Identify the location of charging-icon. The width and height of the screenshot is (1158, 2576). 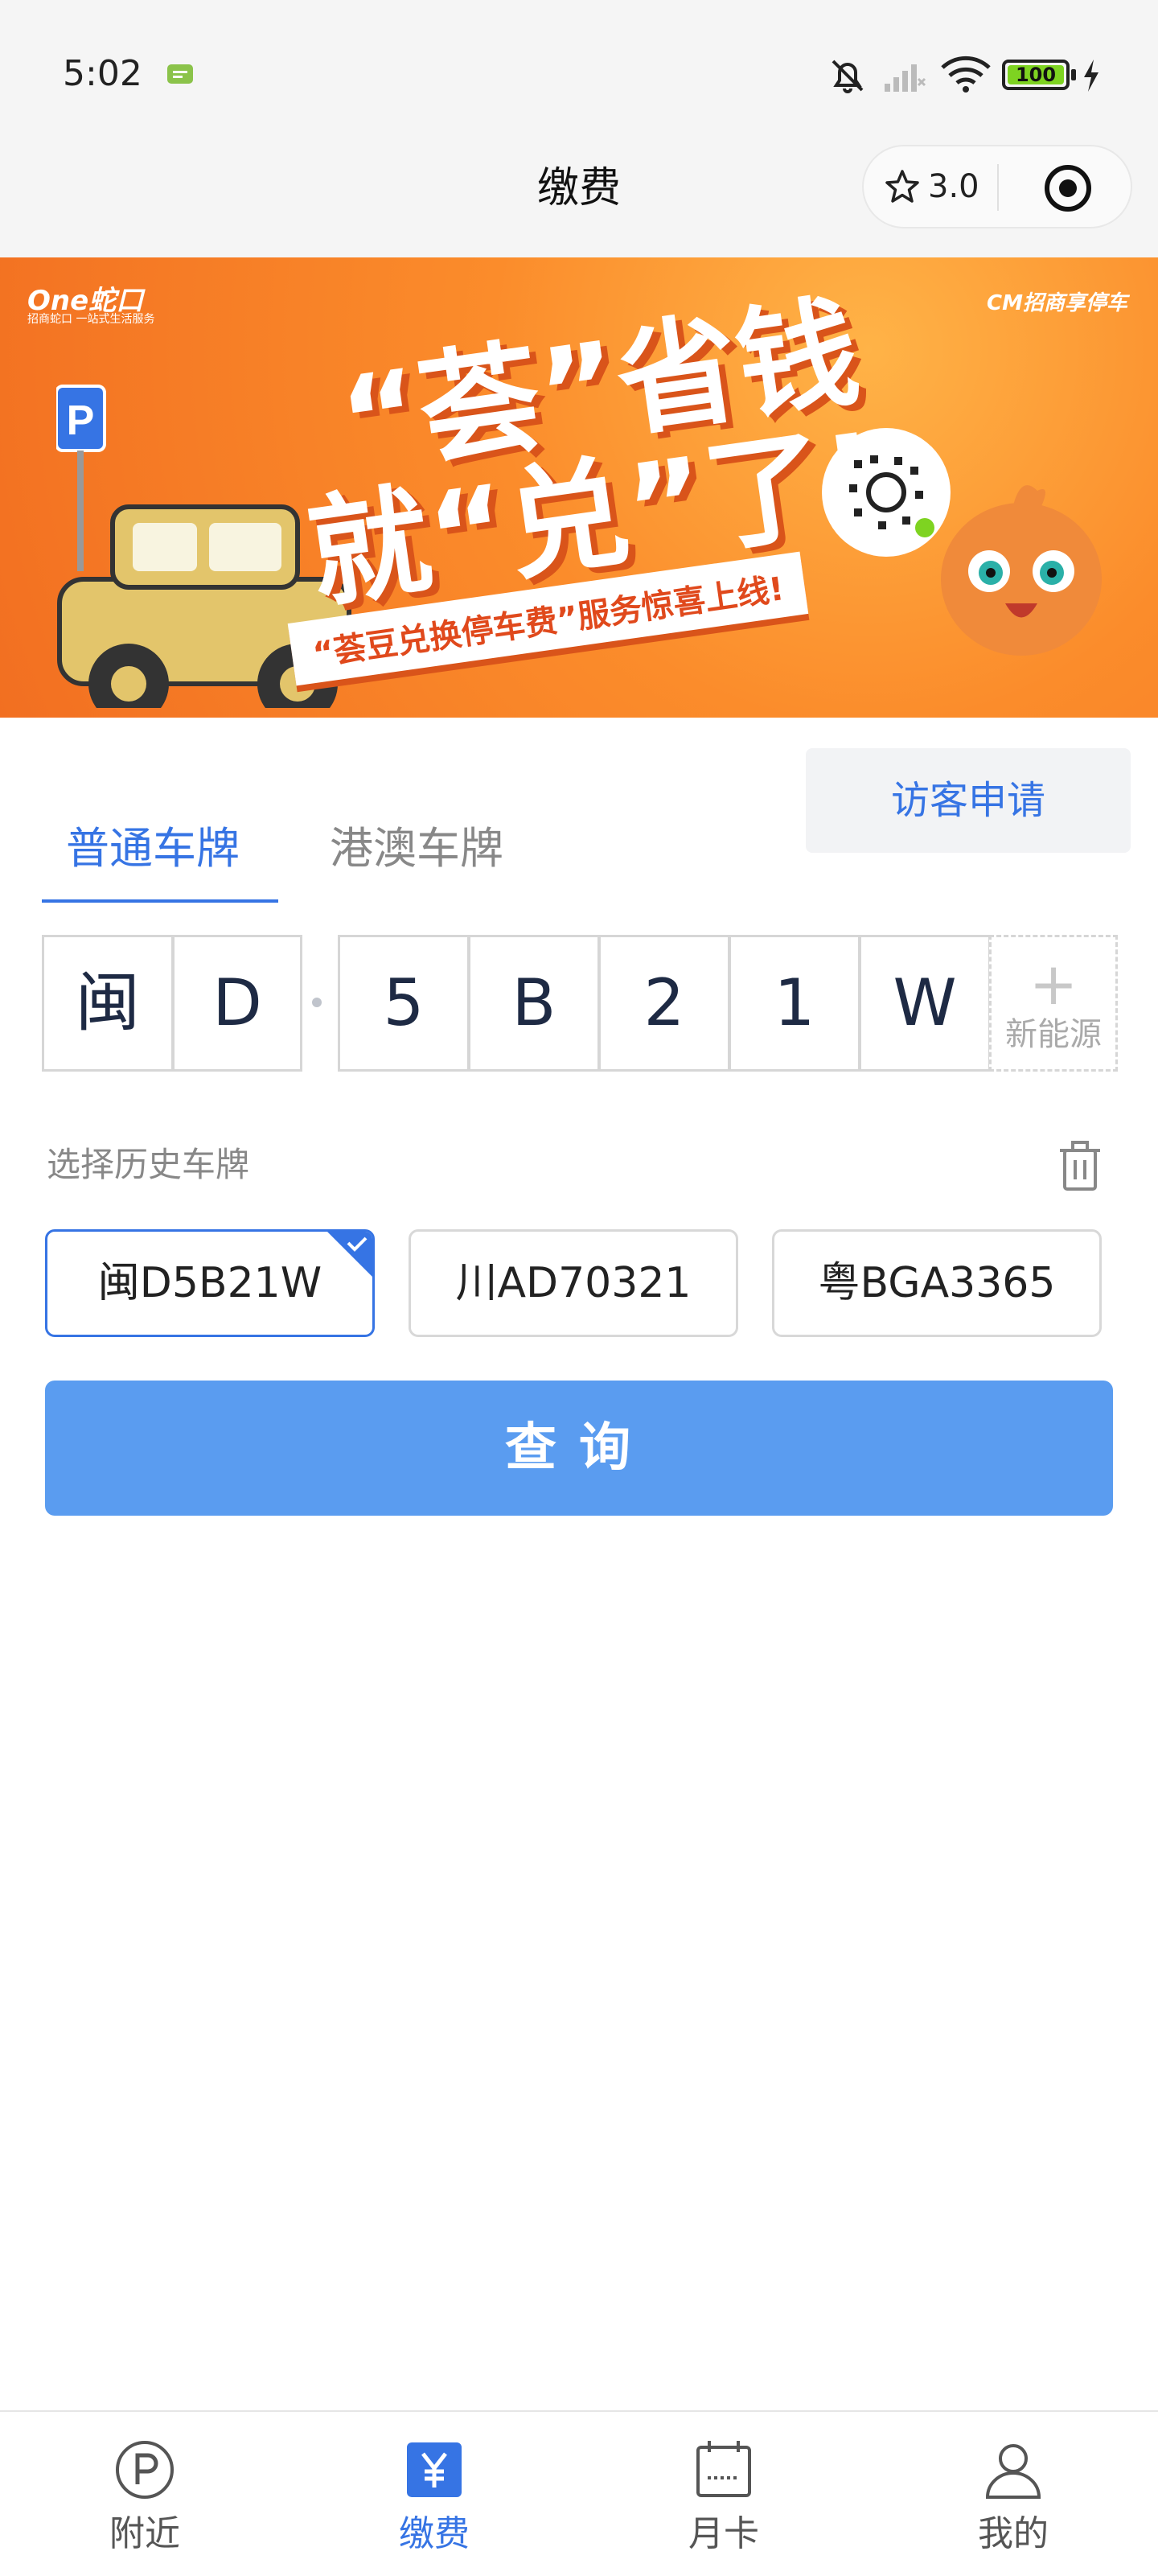
(1091, 76).